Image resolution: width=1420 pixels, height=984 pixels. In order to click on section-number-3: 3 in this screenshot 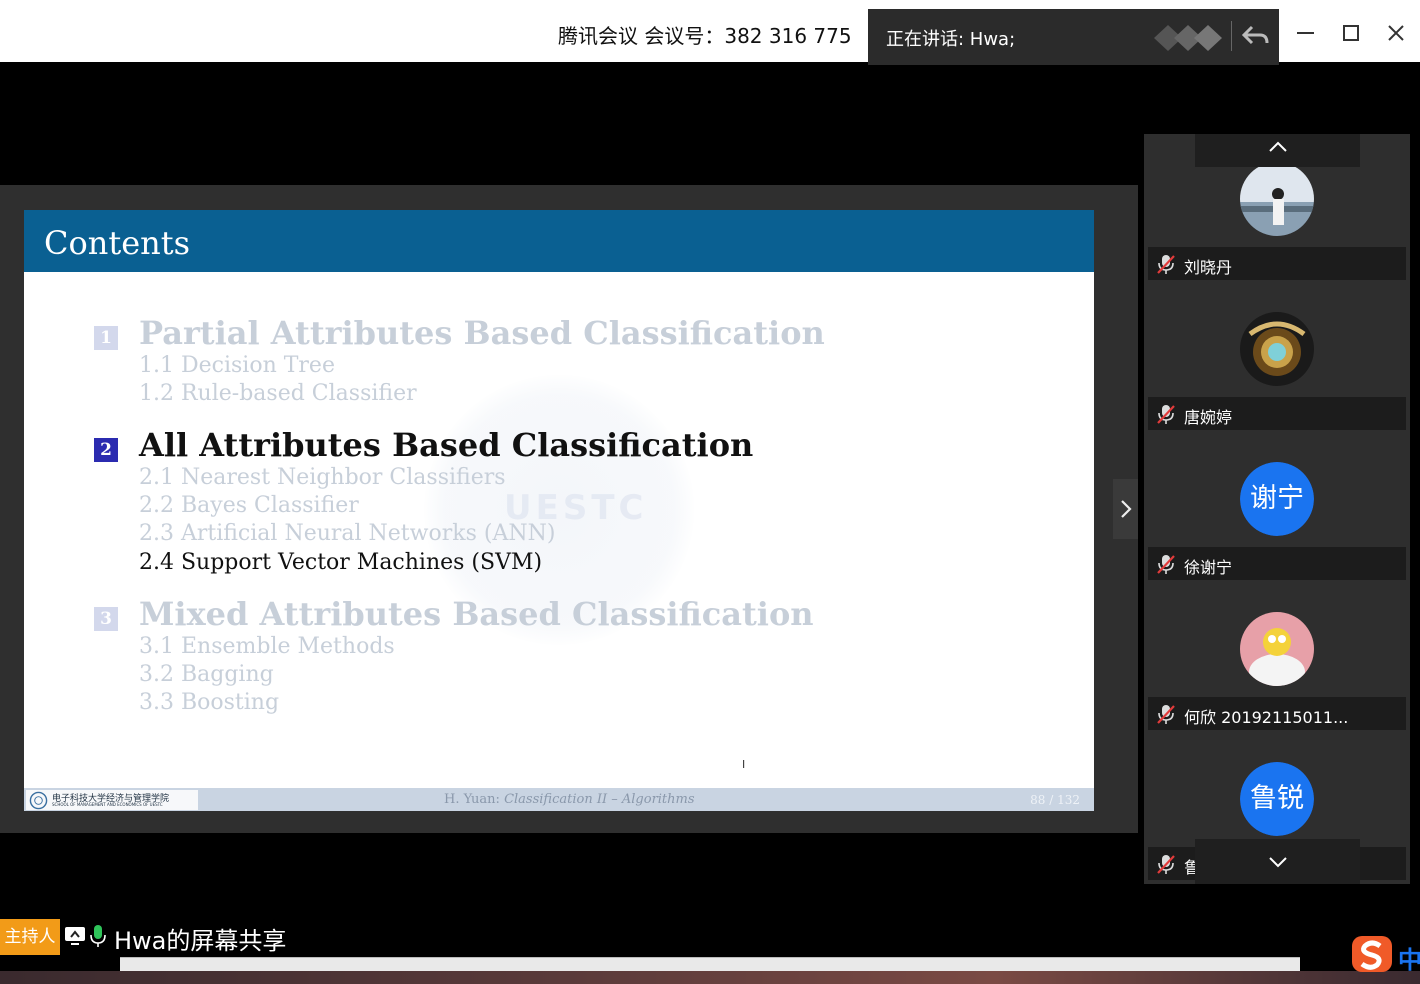, I will do `click(106, 619)`.